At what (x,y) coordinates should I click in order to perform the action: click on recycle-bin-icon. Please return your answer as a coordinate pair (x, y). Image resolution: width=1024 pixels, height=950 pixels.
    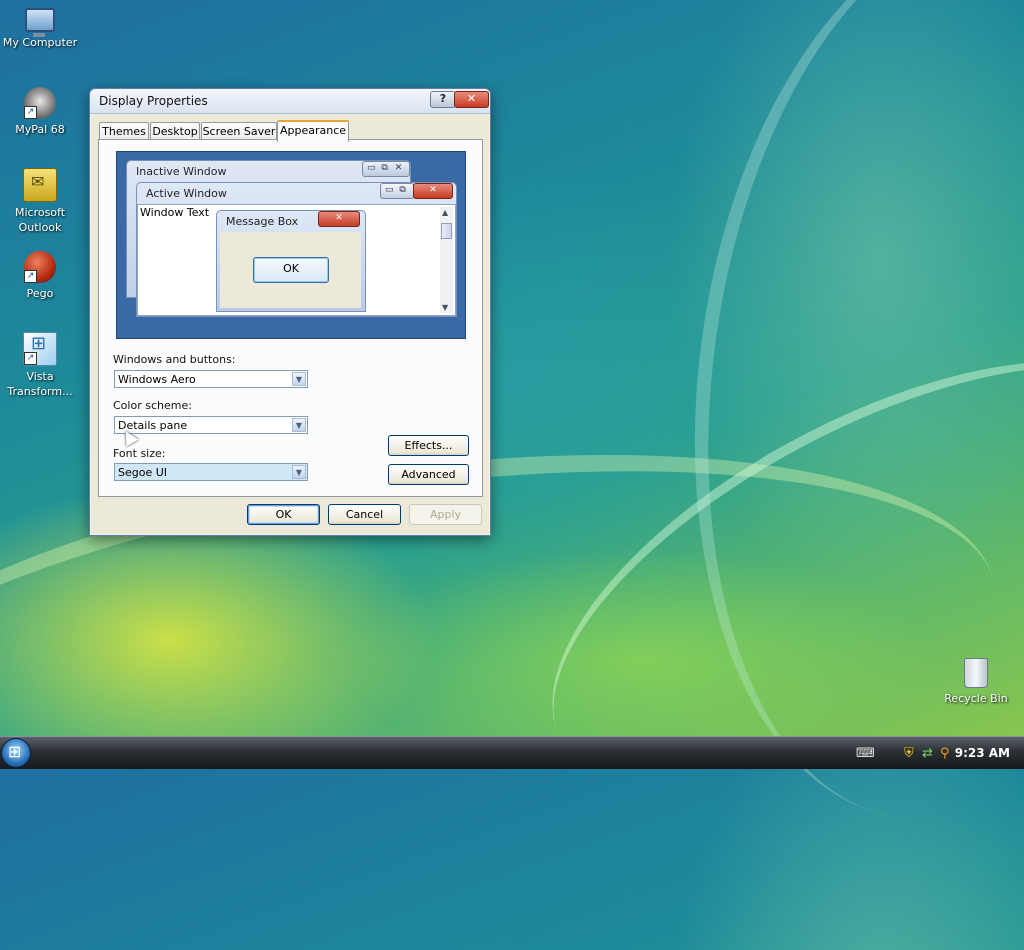
    Looking at the image, I should click on (976, 673).